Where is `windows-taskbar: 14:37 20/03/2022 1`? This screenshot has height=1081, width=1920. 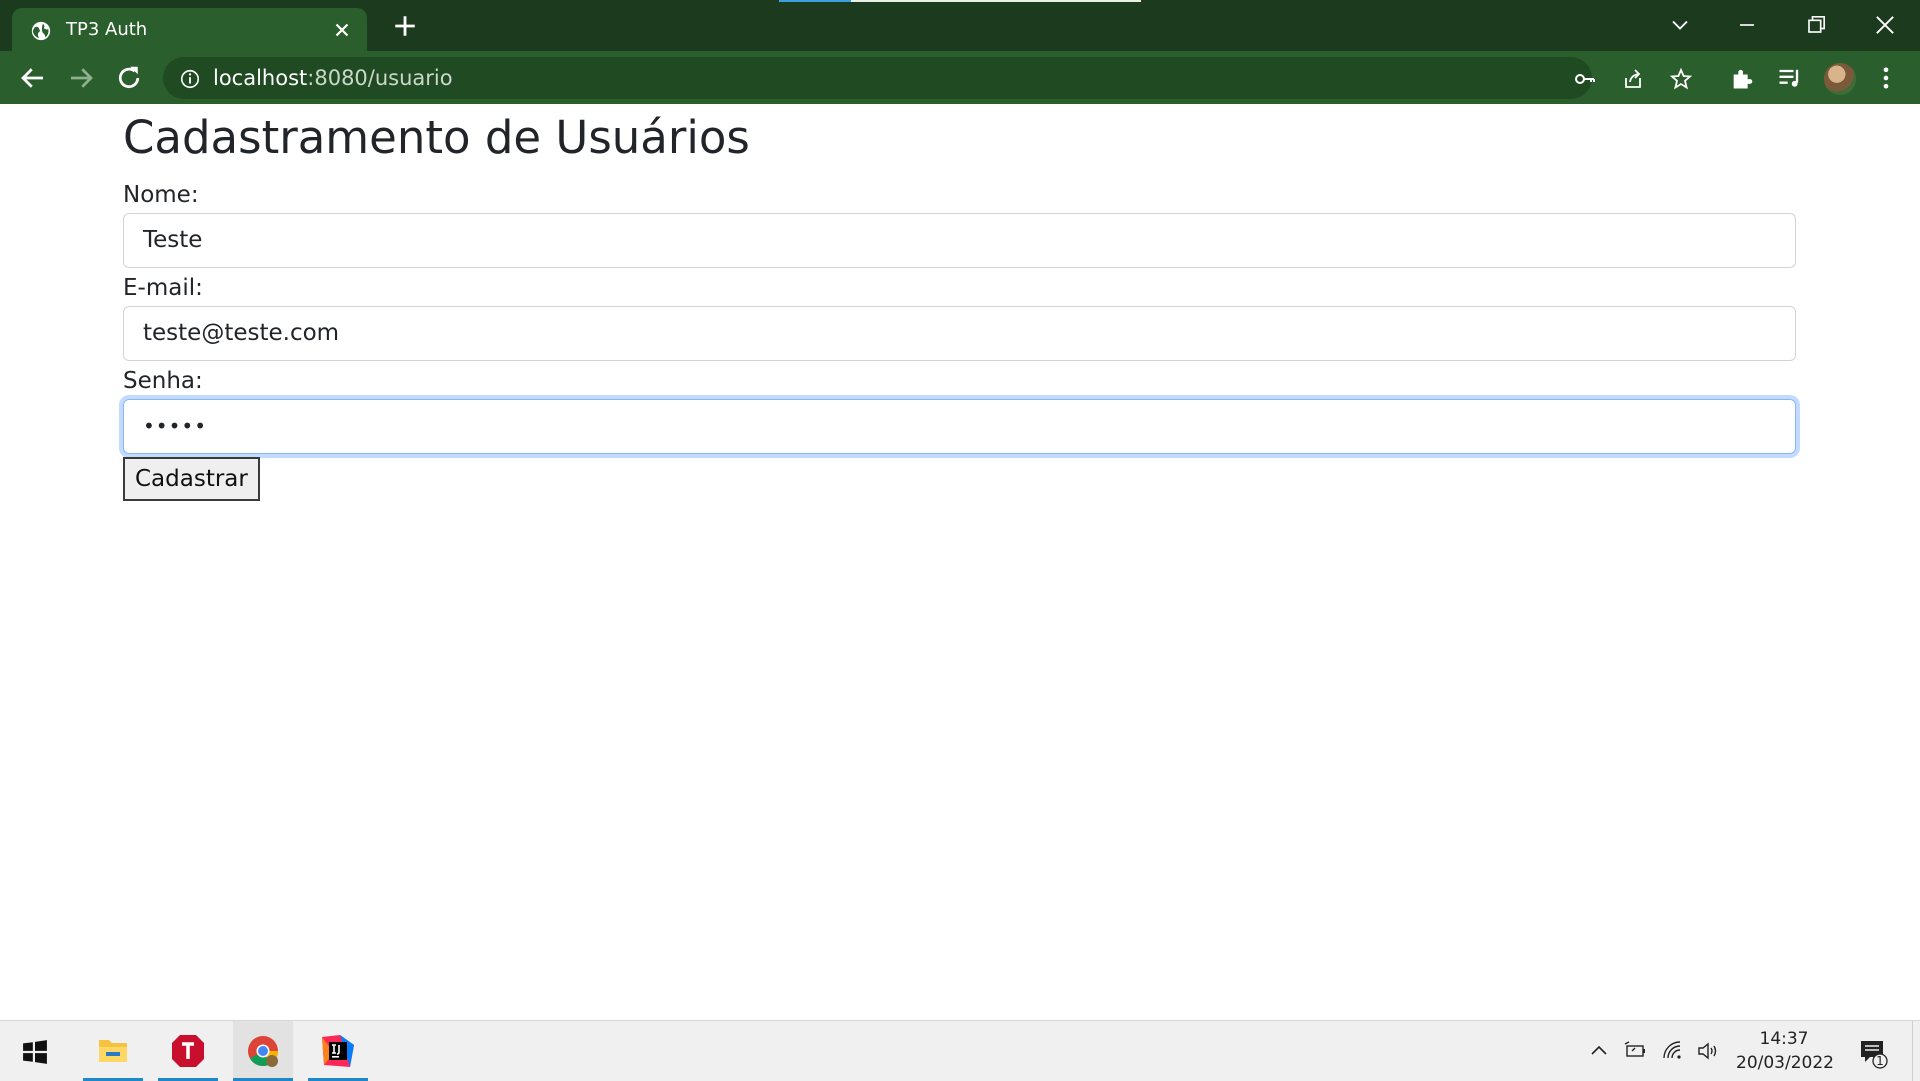
windows-taskbar: 14:37 20/03/2022 1 is located at coordinates (960, 1050).